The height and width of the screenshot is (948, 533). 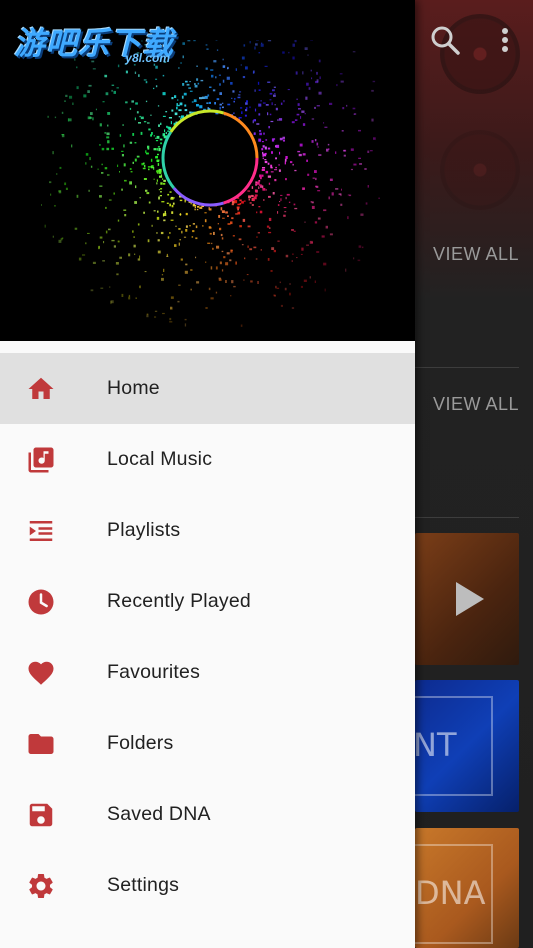 I want to click on heart-icon, so click(x=41, y=673).